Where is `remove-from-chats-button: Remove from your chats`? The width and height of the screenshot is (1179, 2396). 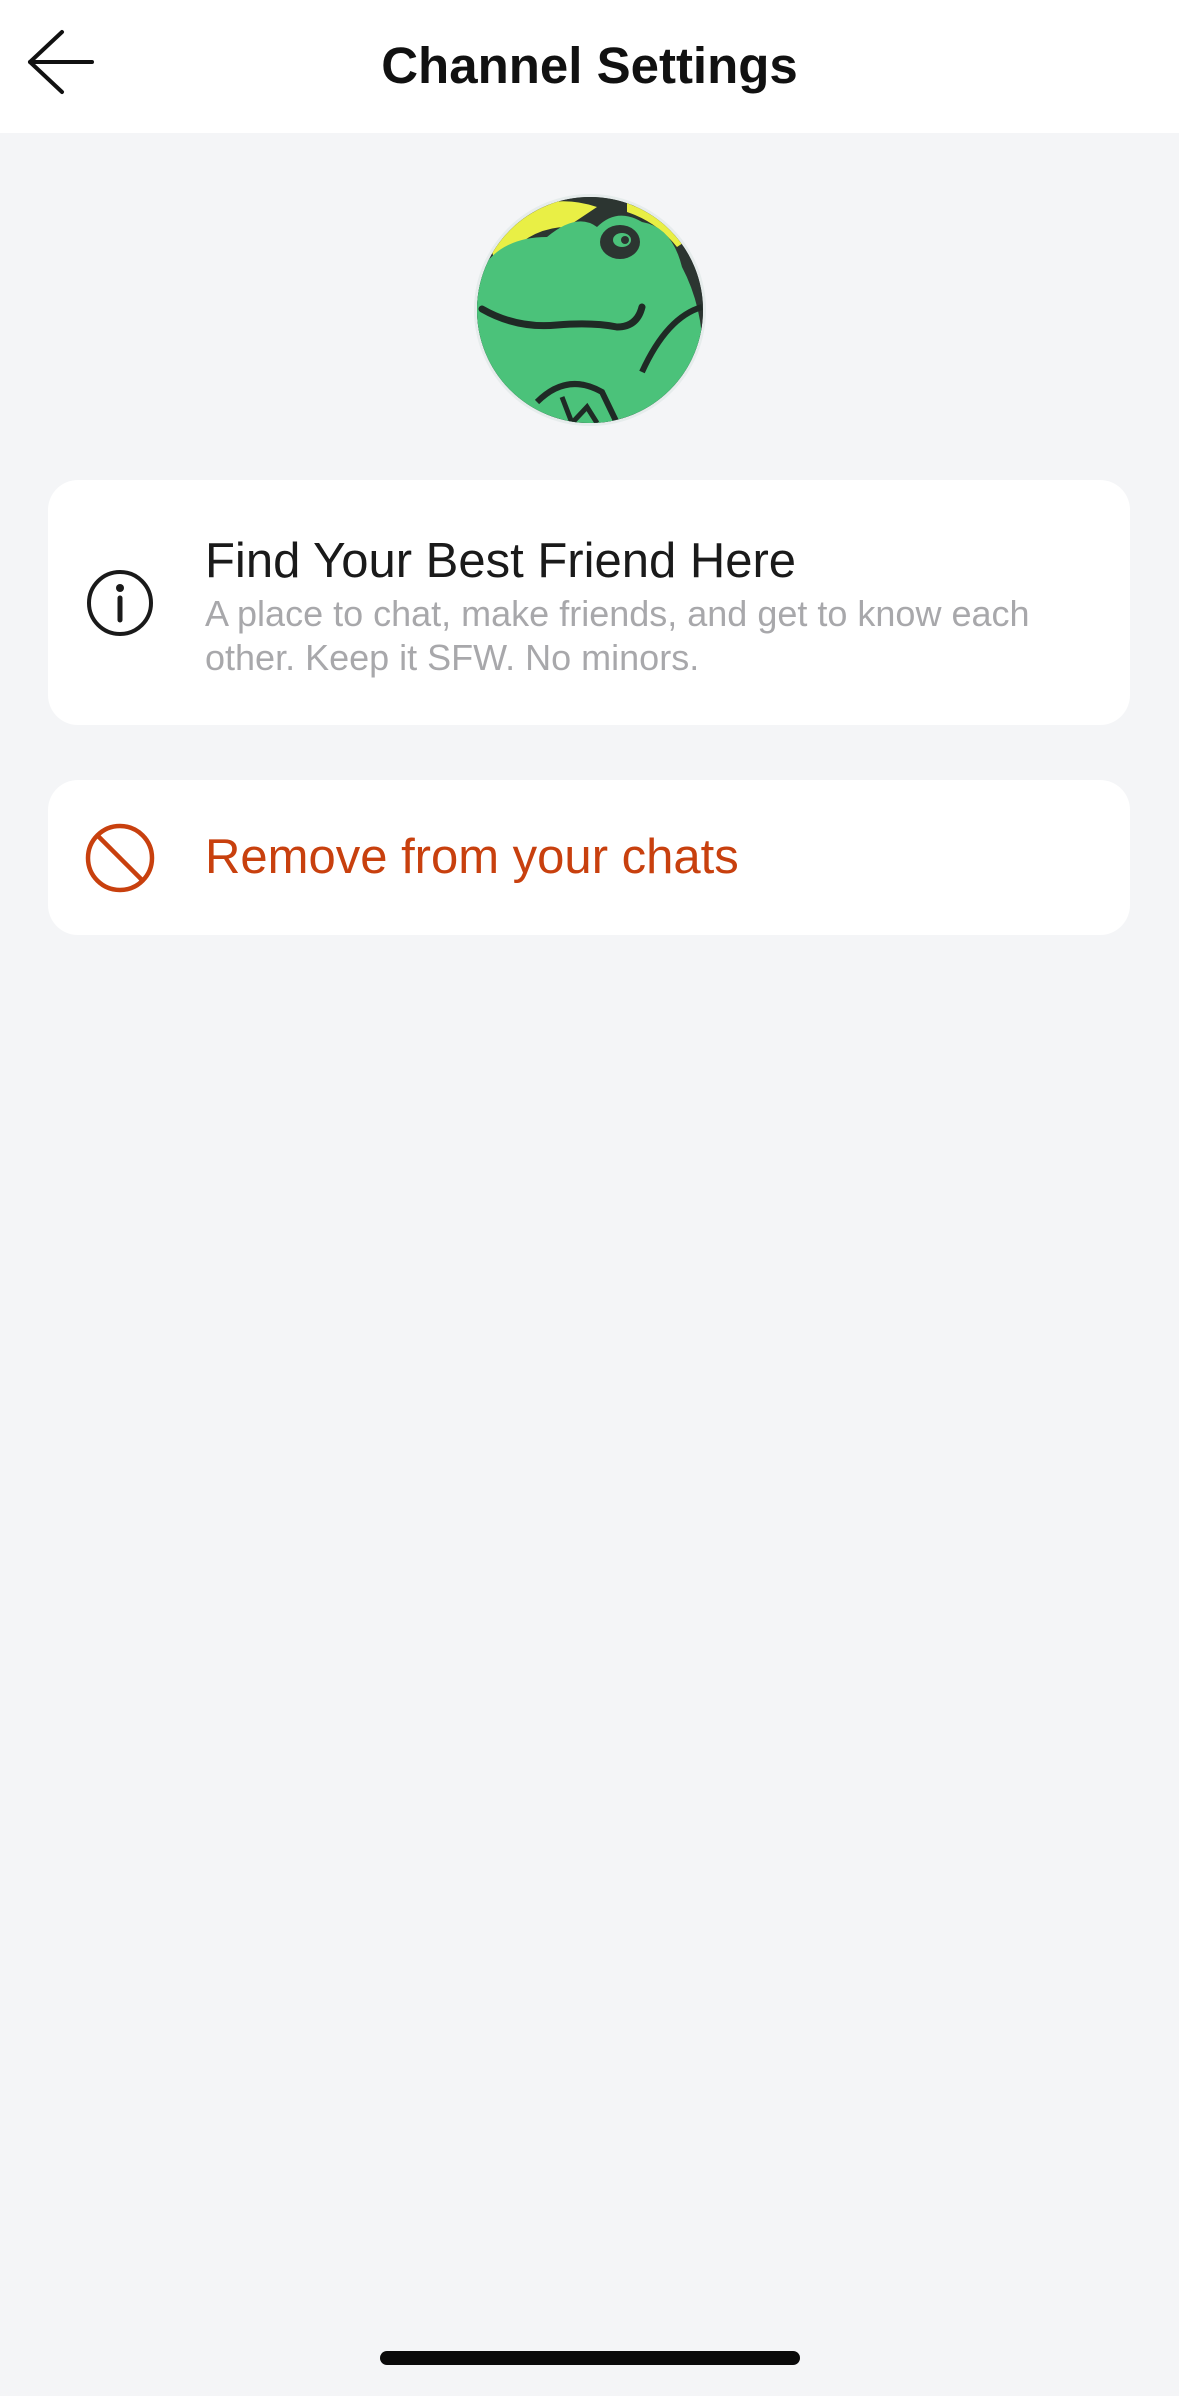
remove-from-chats-button: Remove from your chats is located at coordinates (589, 857).